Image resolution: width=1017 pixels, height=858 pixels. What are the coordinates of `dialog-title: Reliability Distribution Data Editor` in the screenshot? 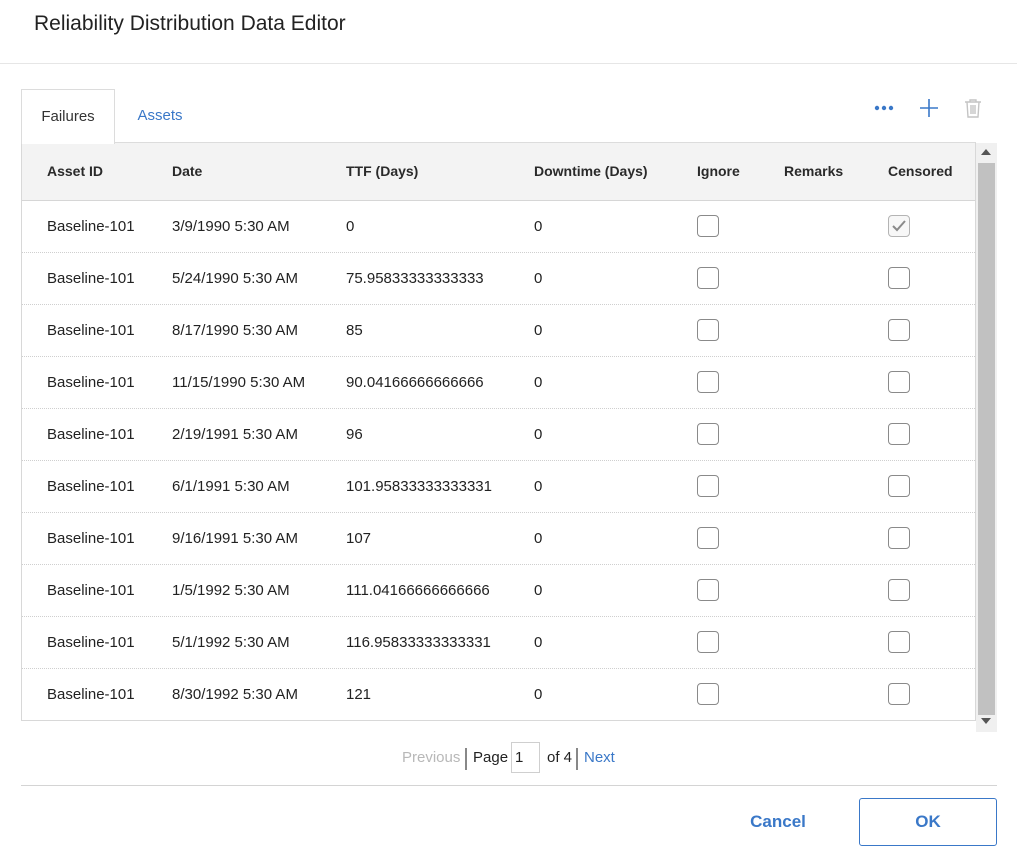 It's located at (190, 23).